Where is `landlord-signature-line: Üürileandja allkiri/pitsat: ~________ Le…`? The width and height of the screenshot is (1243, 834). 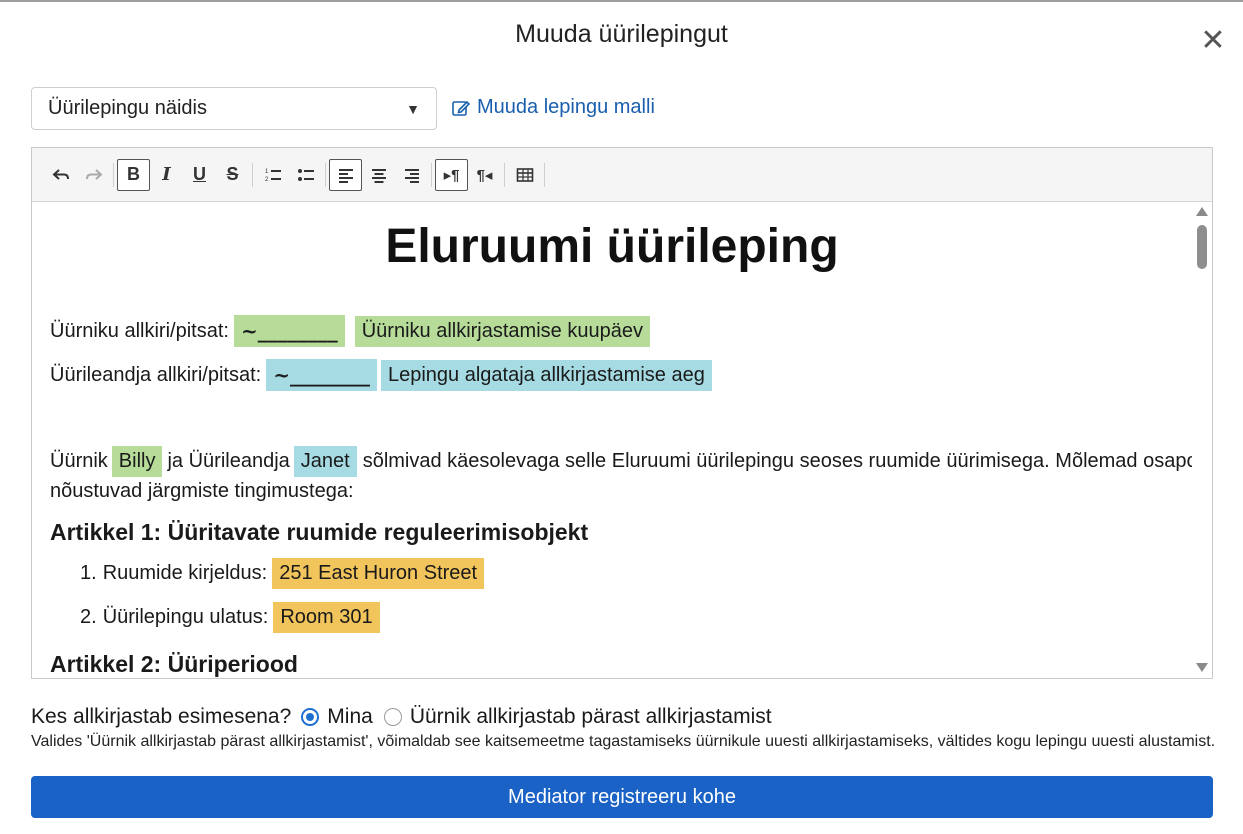 landlord-signature-line: Üürileandja allkiri/pitsat: ~________ Le… is located at coordinates (381, 375).